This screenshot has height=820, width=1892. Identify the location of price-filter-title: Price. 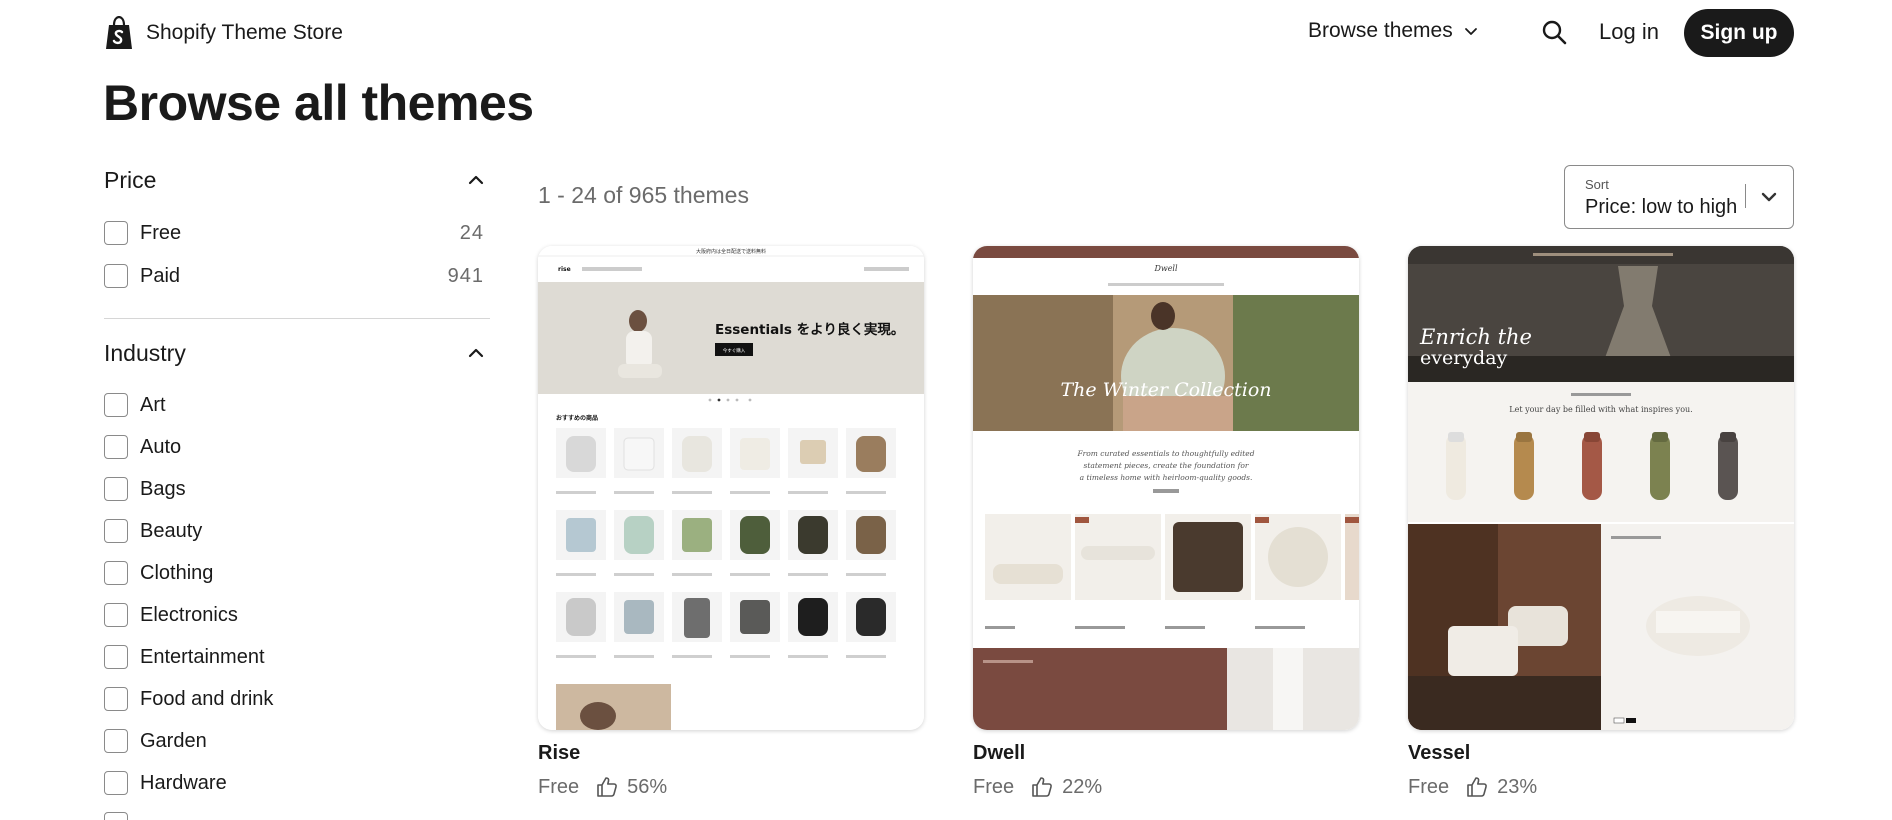
(130, 179).